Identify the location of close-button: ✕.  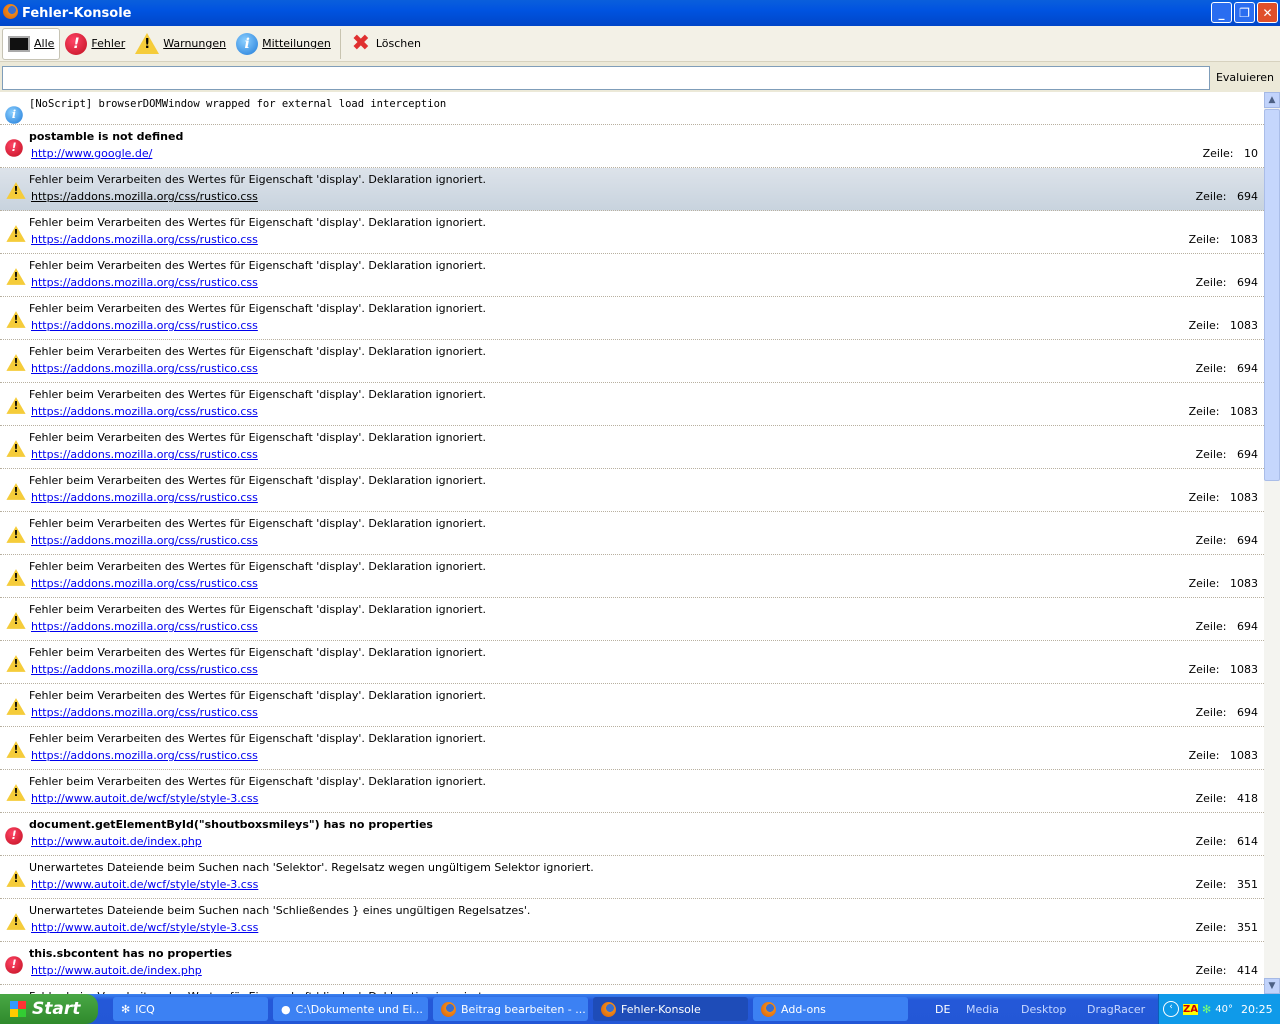
(1267, 12).